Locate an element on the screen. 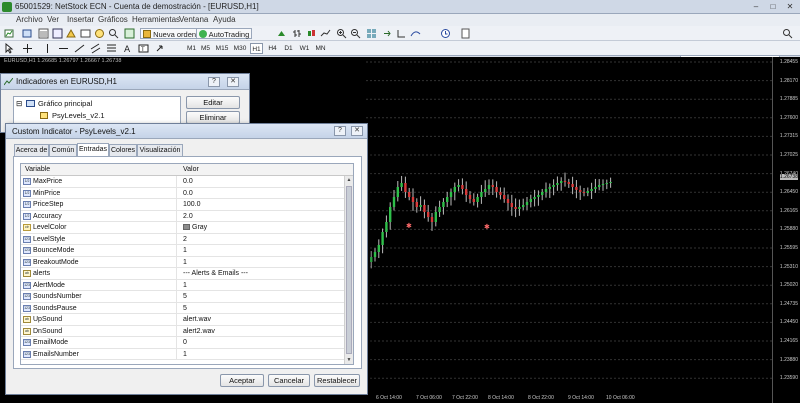  custom-help-button: ? is located at coordinates (340, 131).